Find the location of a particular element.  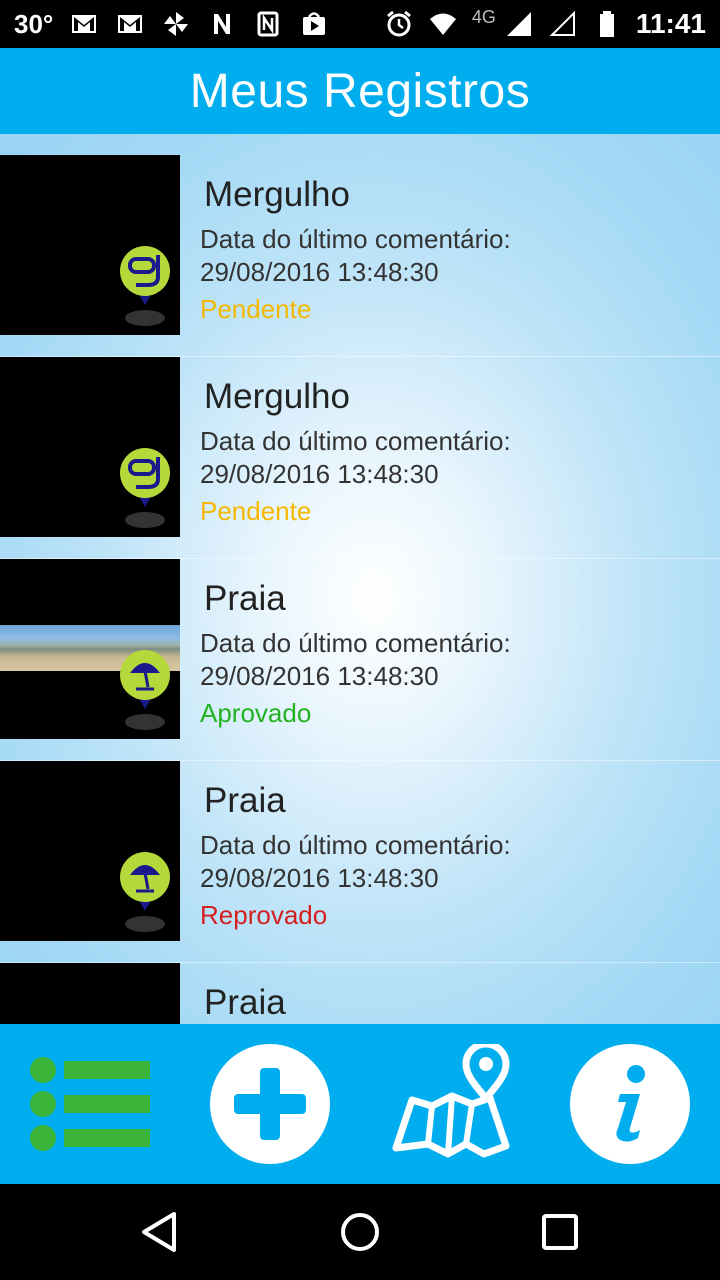

home-icon is located at coordinates (360, 1232).